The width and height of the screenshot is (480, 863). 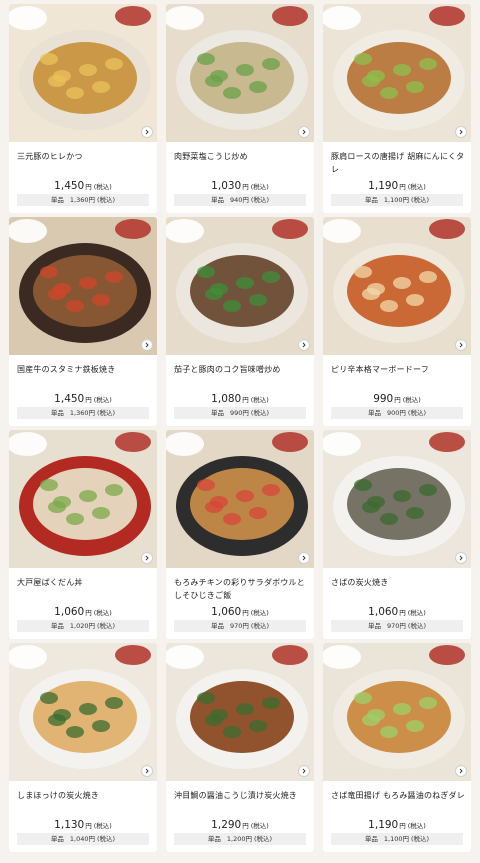 I want to click on menu-item-price: 1,190円 (税込), so click(x=397, y=825).